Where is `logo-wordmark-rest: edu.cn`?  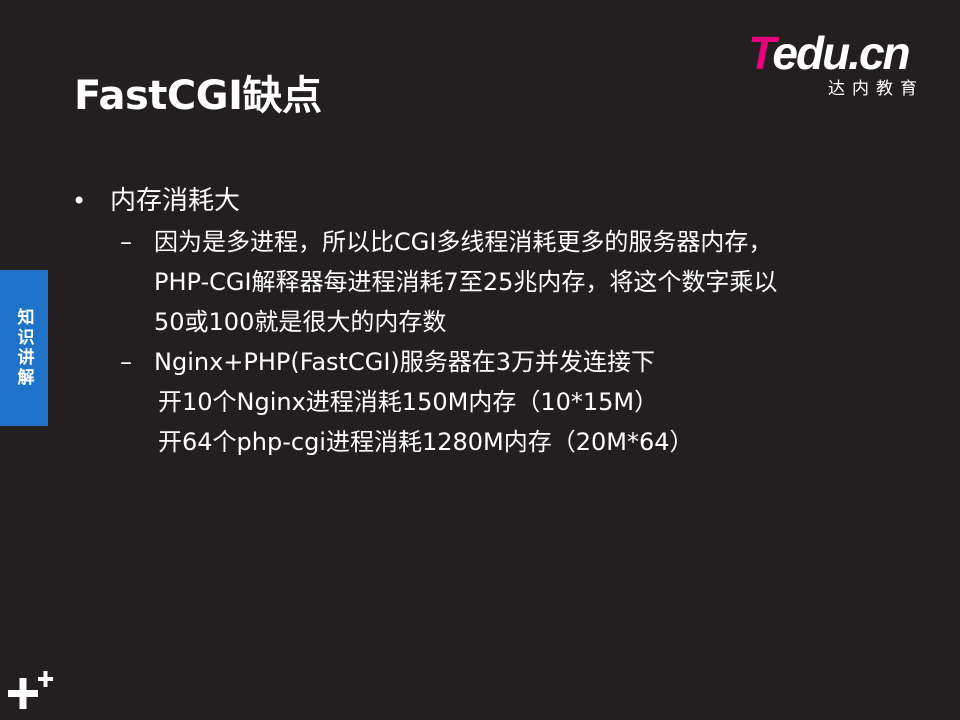
logo-wordmark-rest: edu.cn is located at coordinates (841, 53).